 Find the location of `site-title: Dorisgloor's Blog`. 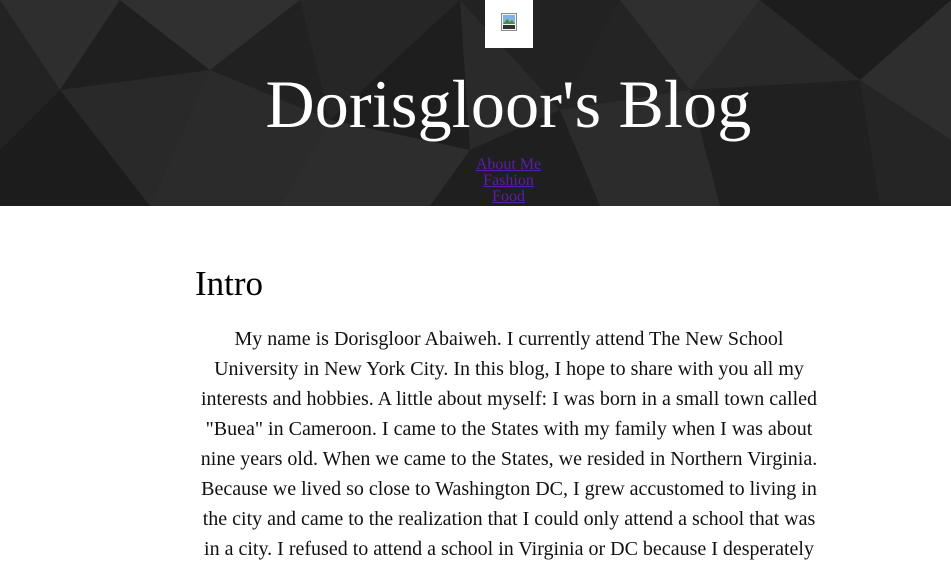

site-title: Dorisgloor's Blog is located at coordinates (508, 104).